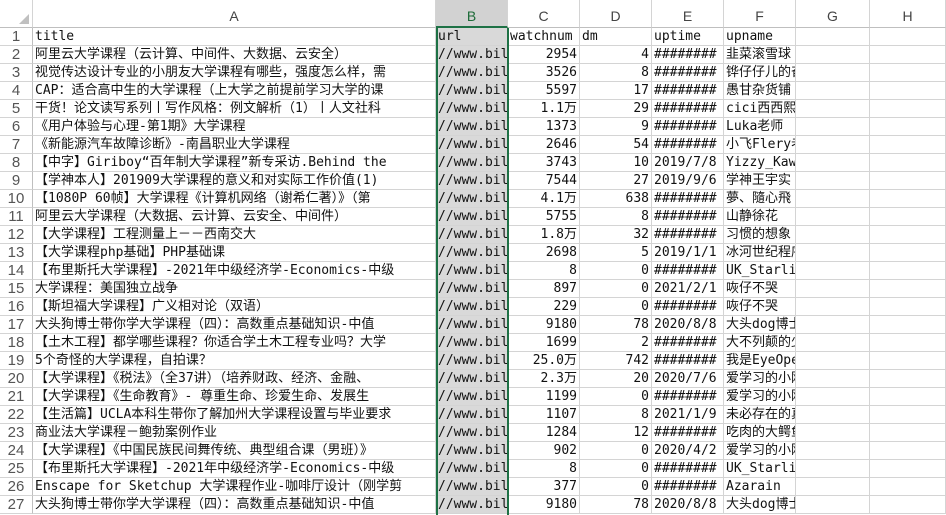  What do you see at coordinates (544, 397) in the screenshot?
I see `cell-c21: 1199` at bounding box center [544, 397].